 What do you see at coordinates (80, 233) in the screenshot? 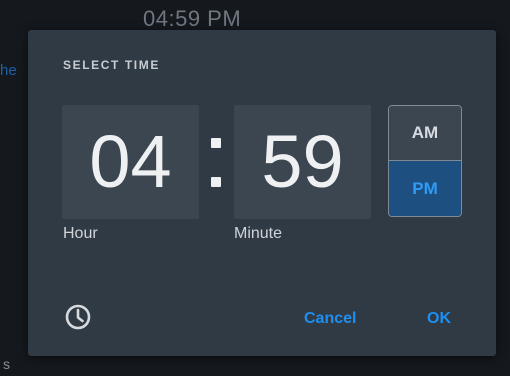
I see `hour-label: Hour` at bounding box center [80, 233].